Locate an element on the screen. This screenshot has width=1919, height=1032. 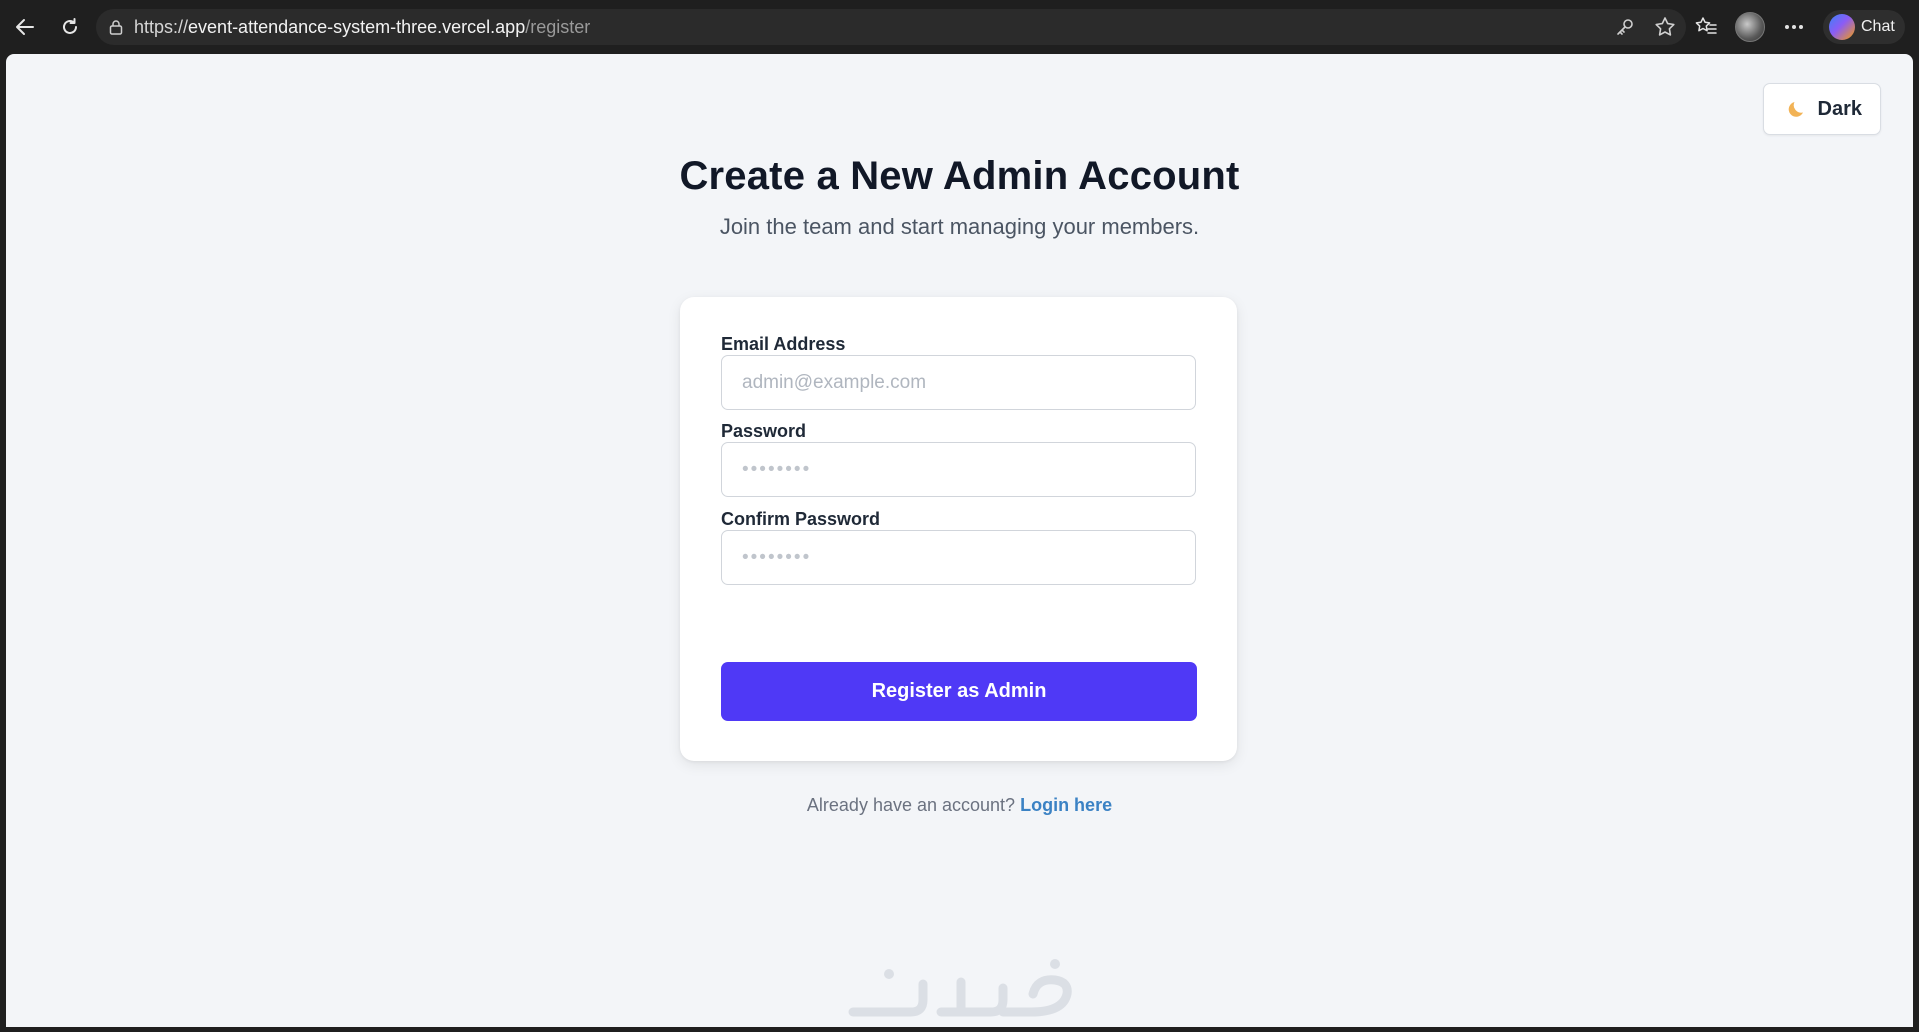
url-path: /register is located at coordinates (558, 26).